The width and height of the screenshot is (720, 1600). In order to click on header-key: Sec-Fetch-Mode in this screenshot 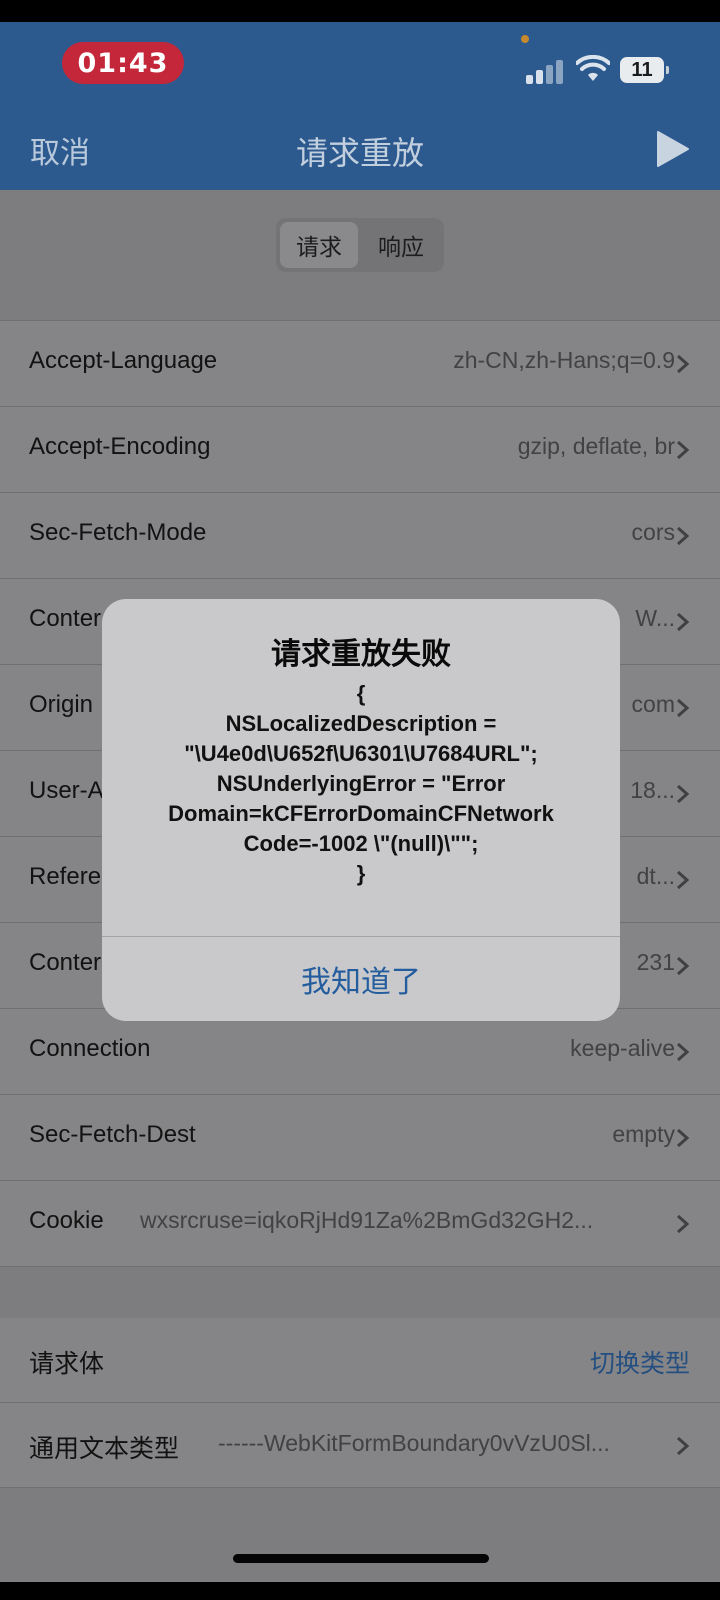, I will do `click(118, 532)`.